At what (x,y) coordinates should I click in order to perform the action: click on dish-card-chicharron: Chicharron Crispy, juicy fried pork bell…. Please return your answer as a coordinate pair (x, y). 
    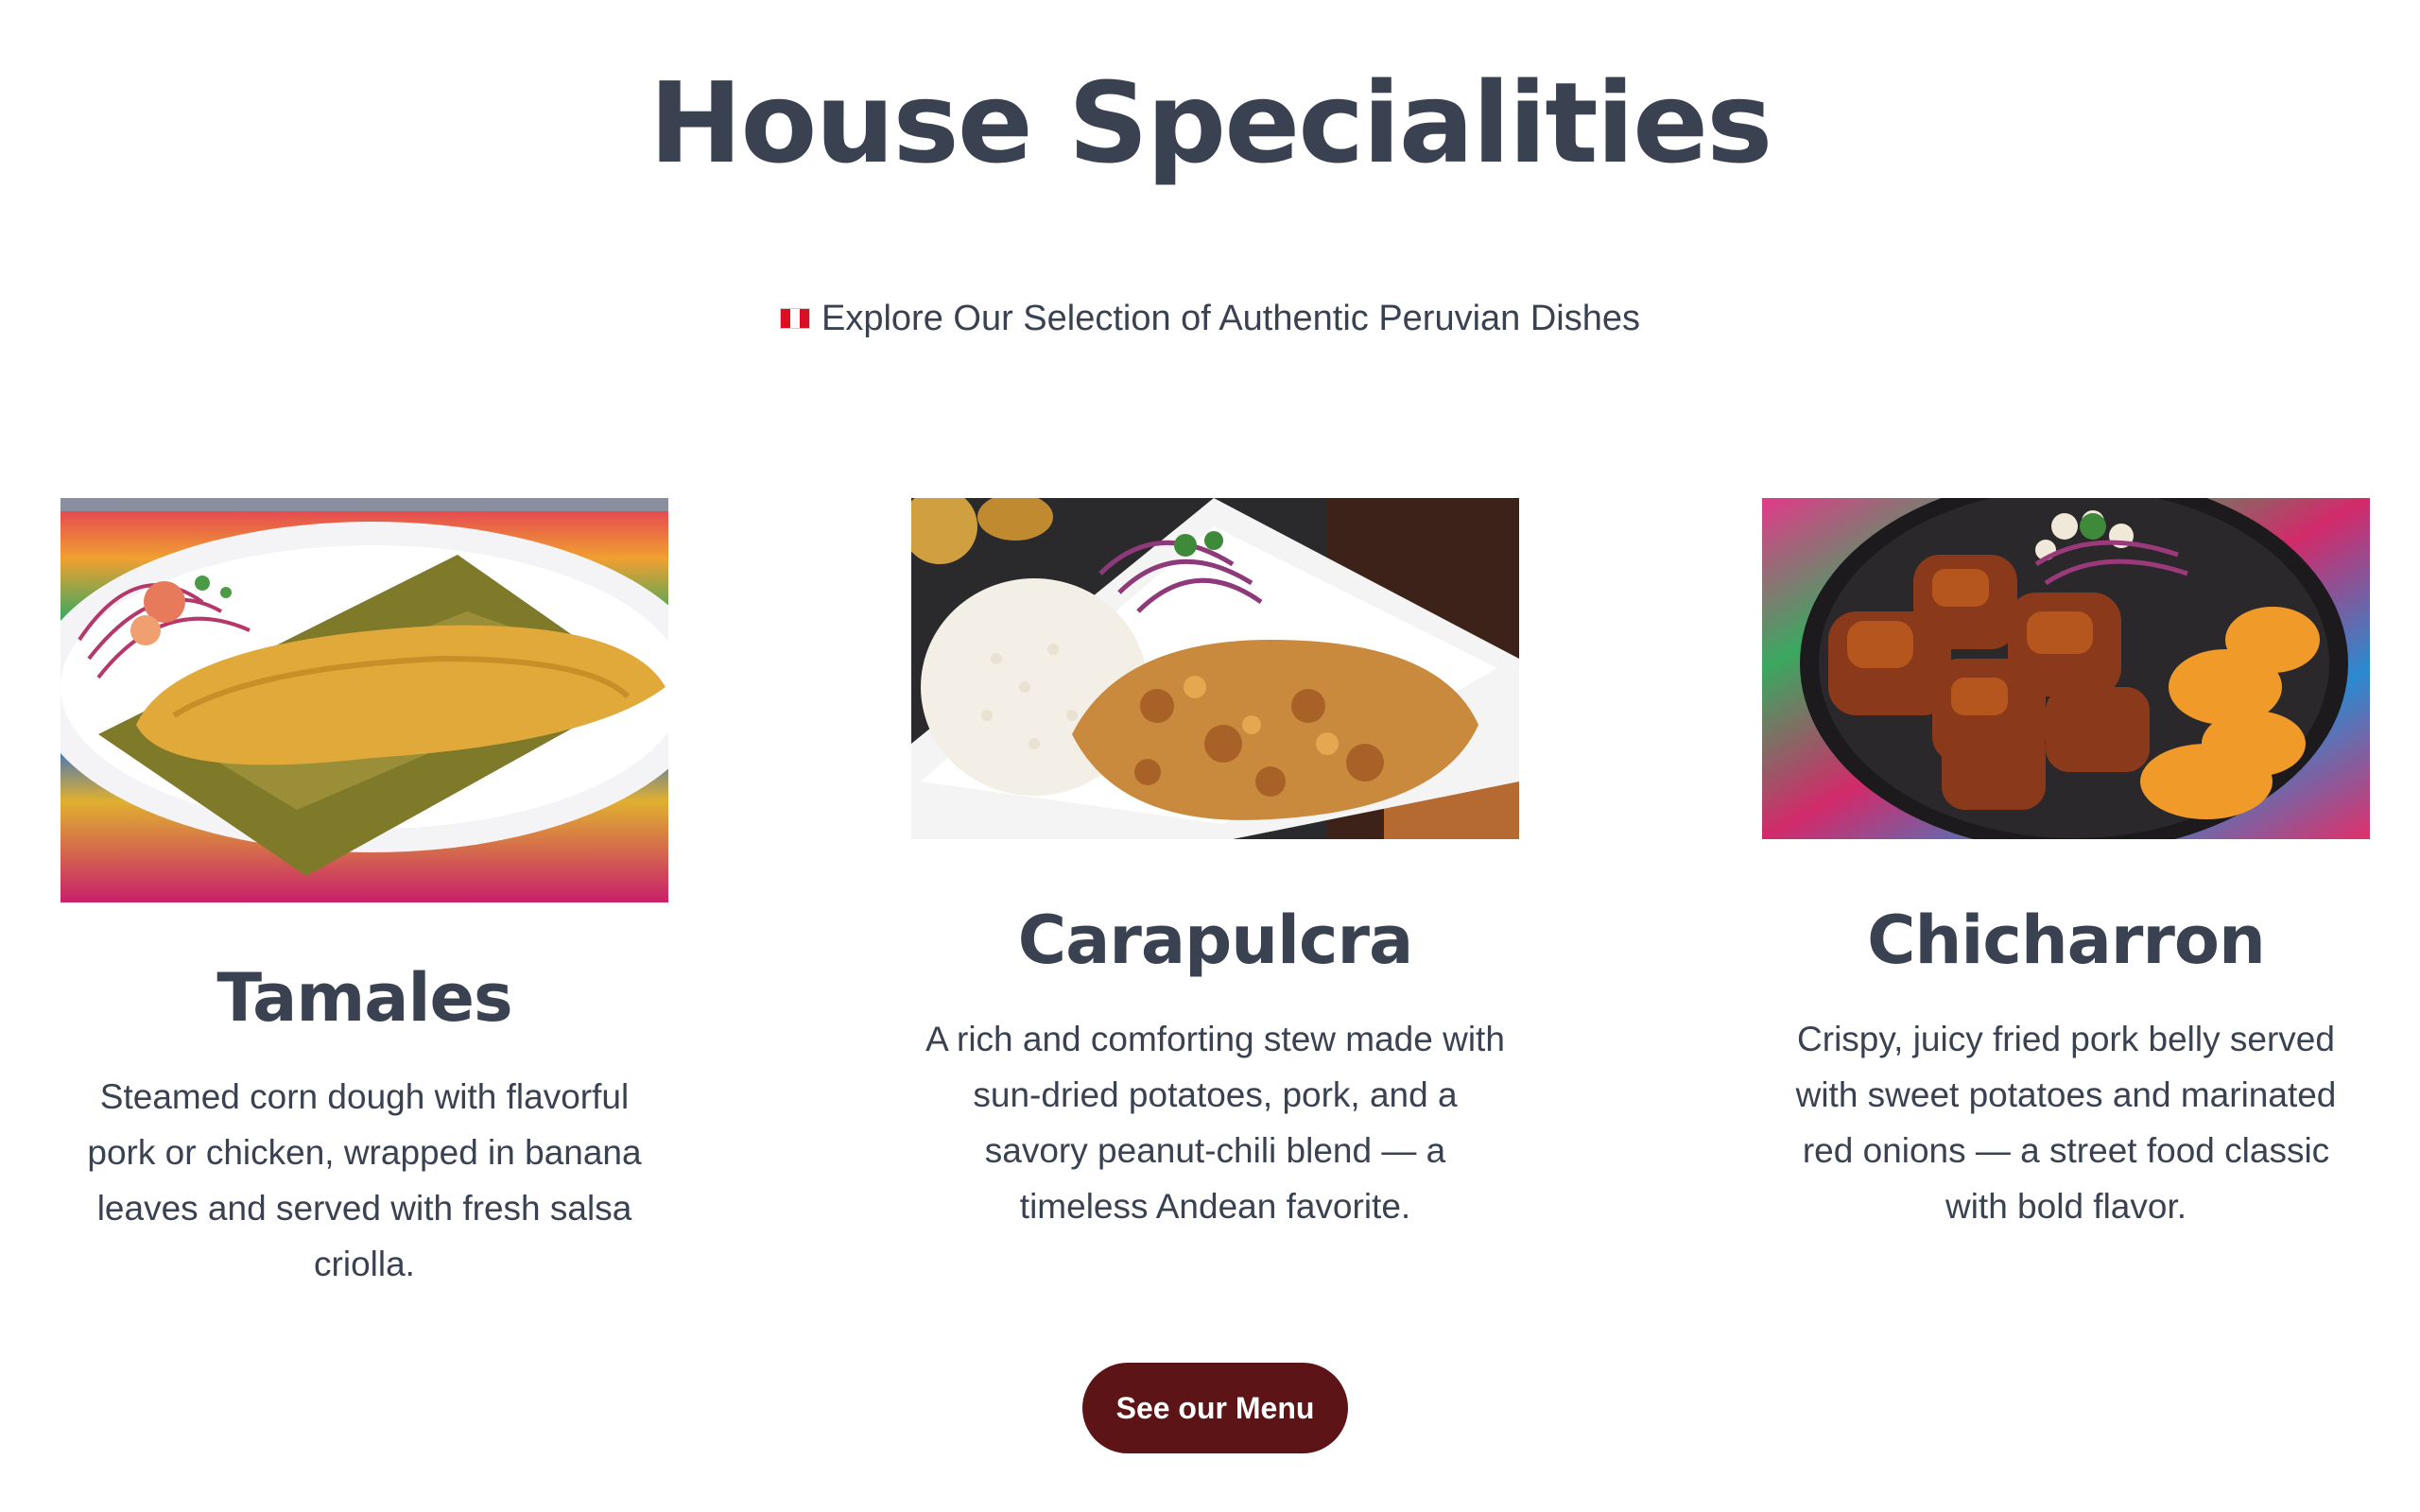
    Looking at the image, I should click on (2066, 866).